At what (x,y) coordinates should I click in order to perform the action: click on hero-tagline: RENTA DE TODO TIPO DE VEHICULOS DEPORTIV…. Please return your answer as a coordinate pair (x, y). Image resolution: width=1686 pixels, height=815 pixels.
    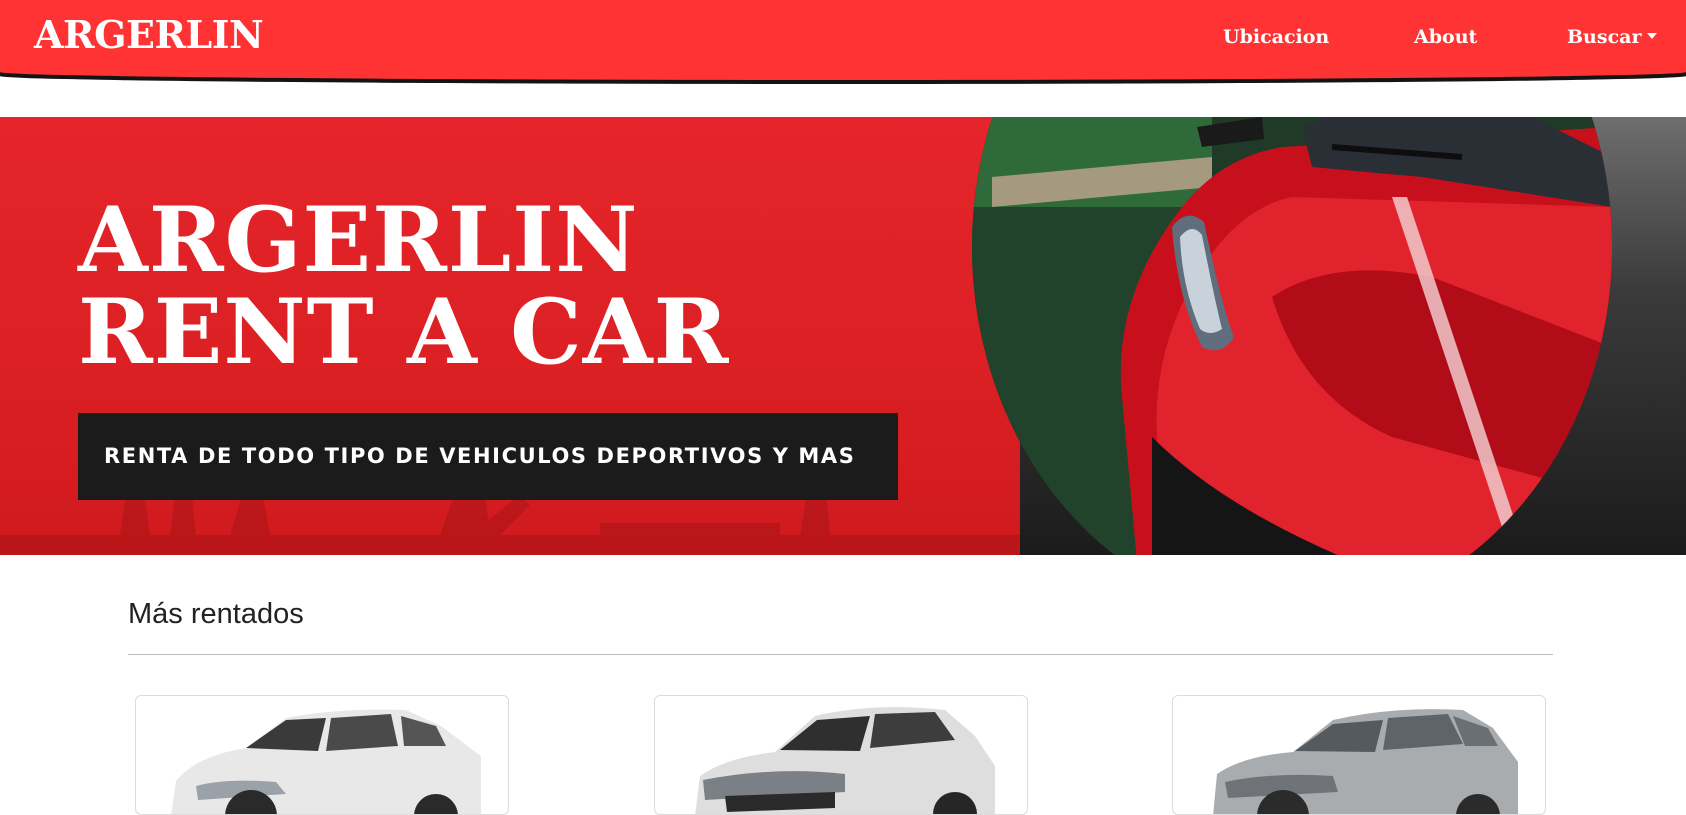
    Looking at the image, I should click on (488, 456).